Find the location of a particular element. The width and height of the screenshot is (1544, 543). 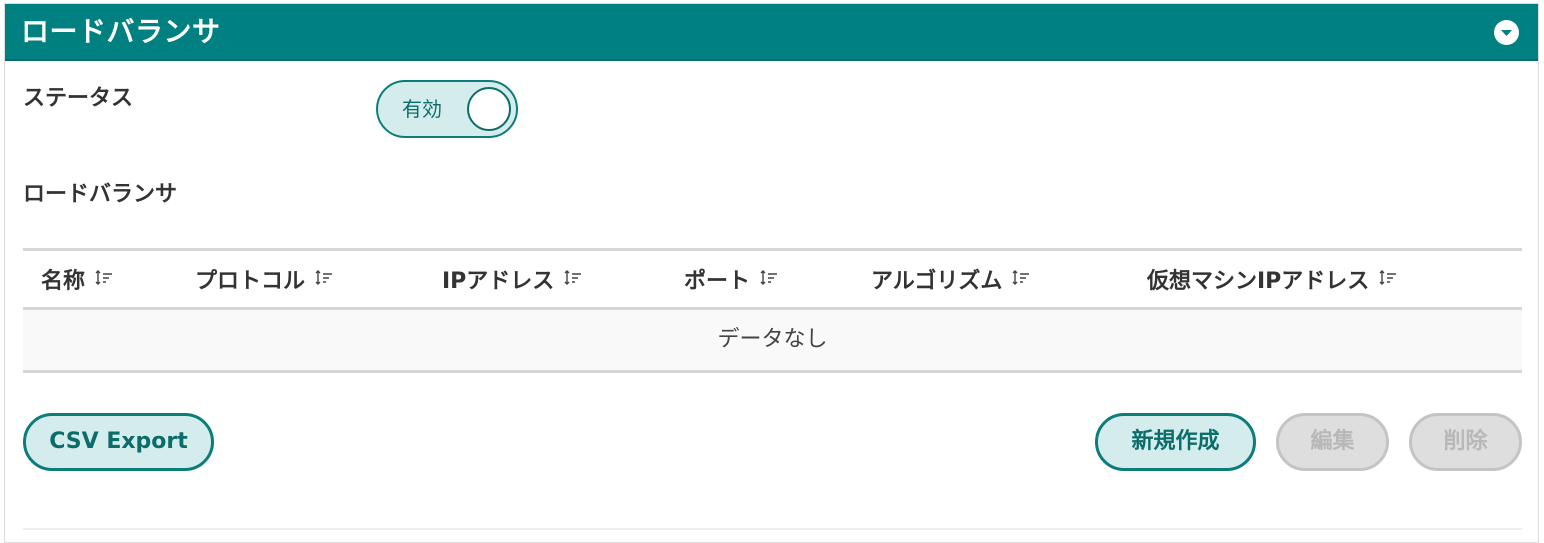

column-label: 仮想マシンIPアドレス is located at coordinates (1258, 281).